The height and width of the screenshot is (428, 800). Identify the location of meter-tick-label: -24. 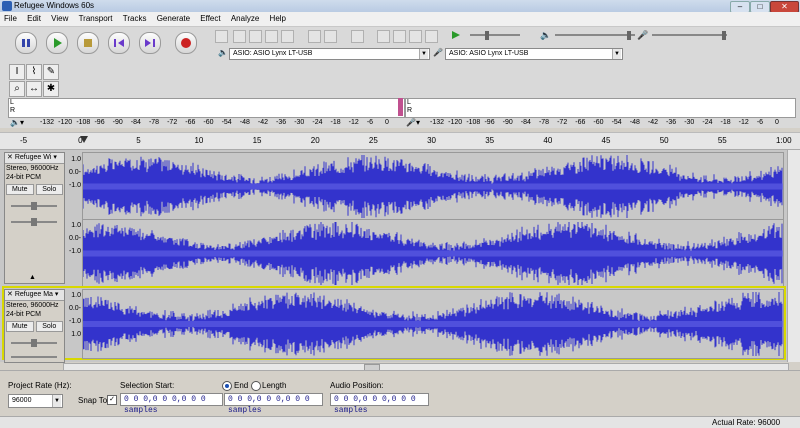
(317, 122).